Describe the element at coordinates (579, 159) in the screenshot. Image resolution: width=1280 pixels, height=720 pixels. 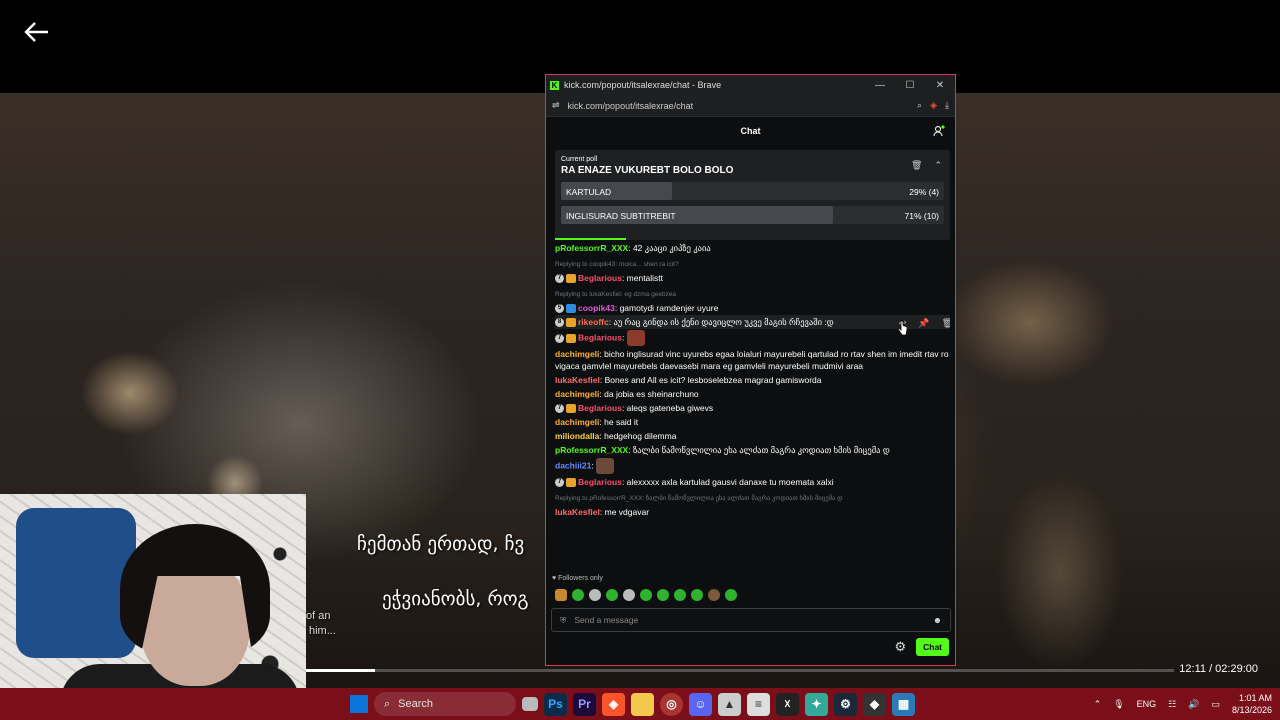
I see `poll-label: Current poll` at that location.